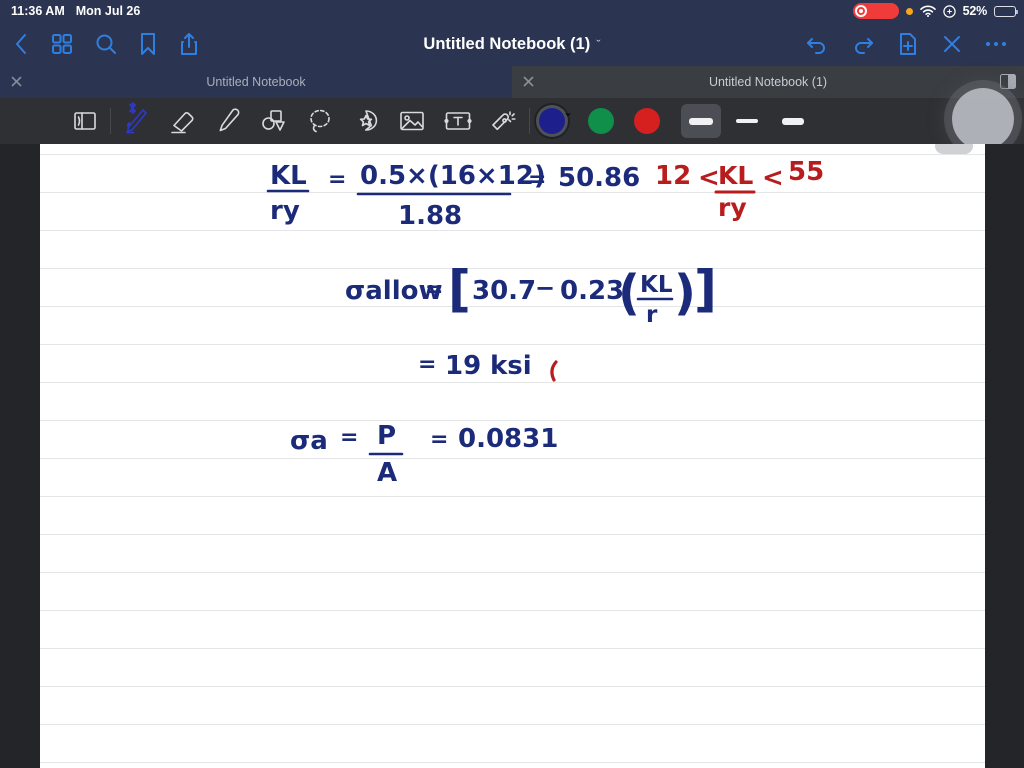 The height and width of the screenshot is (768, 1024). Describe the element at coordinates (504, 291) in the screenshot. I see `ink-value-30-7: 30.7` at that location.